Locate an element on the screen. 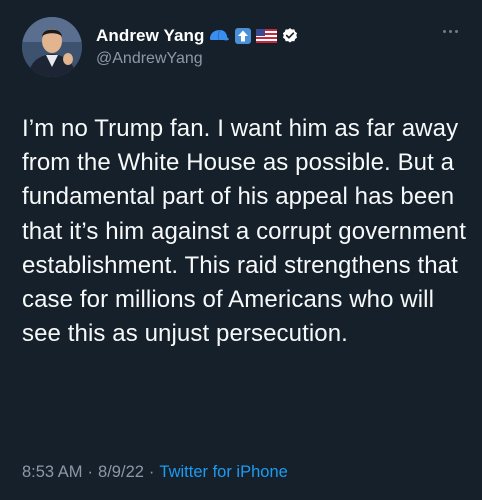  name-row: Andrew Yang is located at coordinates (197, 36).